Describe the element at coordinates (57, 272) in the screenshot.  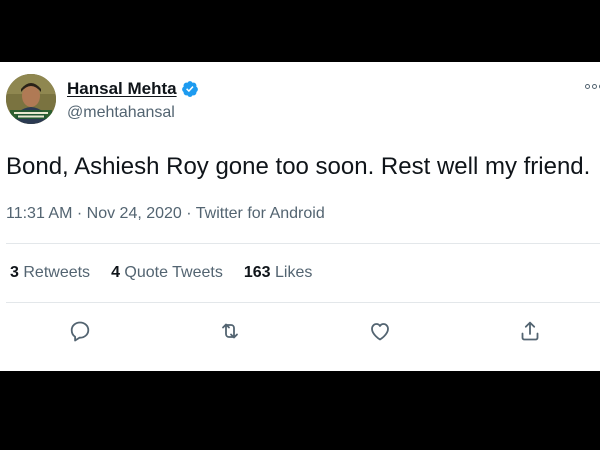
I see `retweets-label: Retweets` at that location.